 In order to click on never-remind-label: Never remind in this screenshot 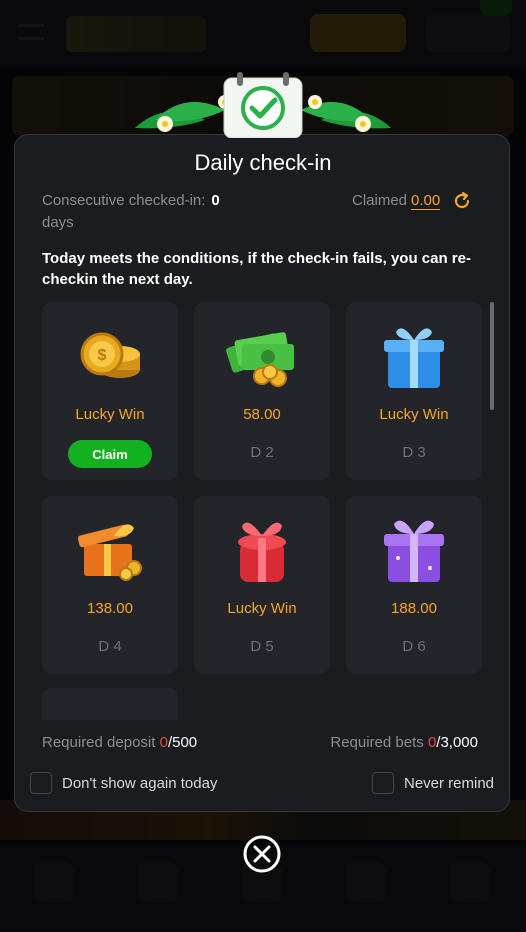, I will do `click(449, 783)`.